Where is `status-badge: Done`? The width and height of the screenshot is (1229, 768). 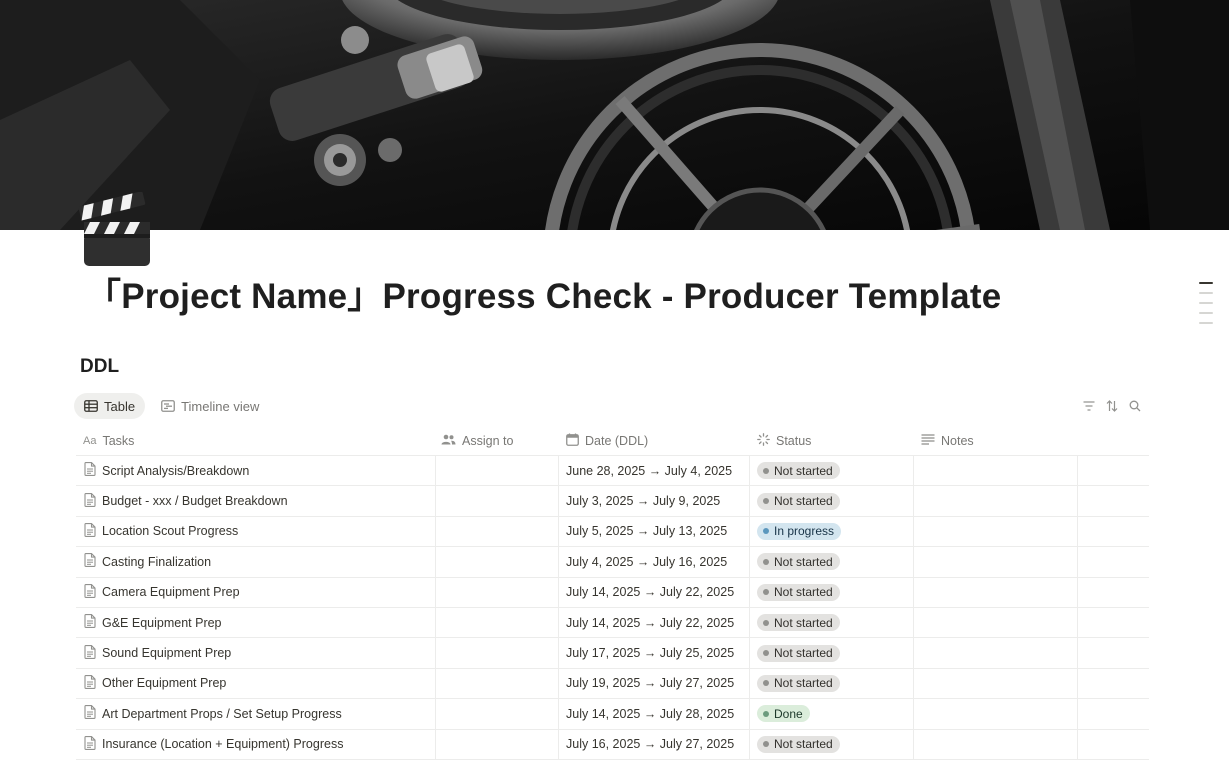
status-badge: Done is located at coordinates (783, 714).